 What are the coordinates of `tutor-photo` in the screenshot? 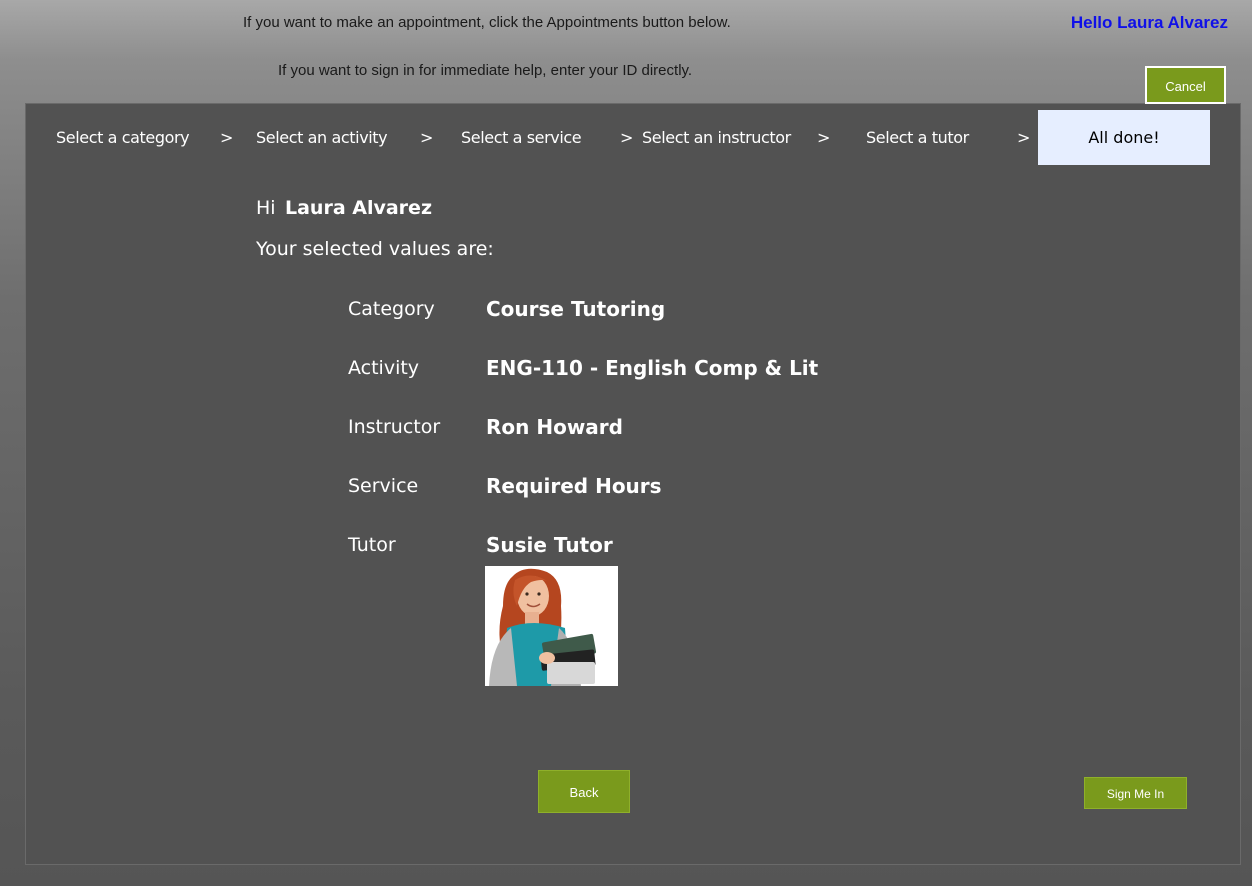 It's located at (551, 626).